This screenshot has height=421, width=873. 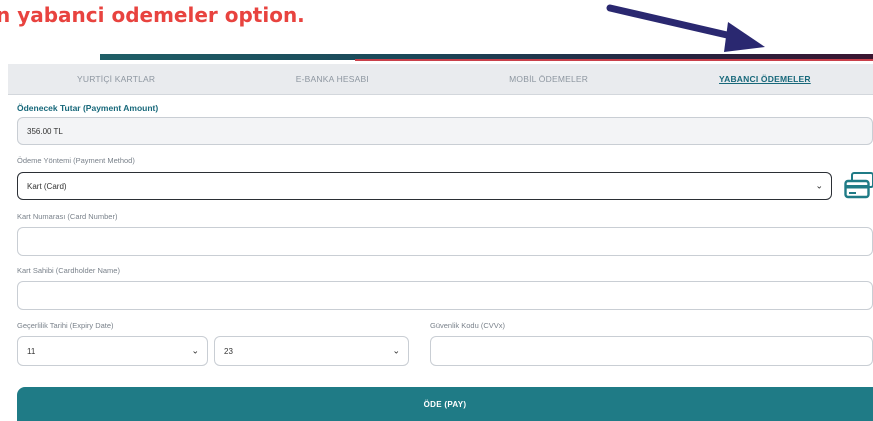 I want to click on card-number-input, so click(x=445, y=241).